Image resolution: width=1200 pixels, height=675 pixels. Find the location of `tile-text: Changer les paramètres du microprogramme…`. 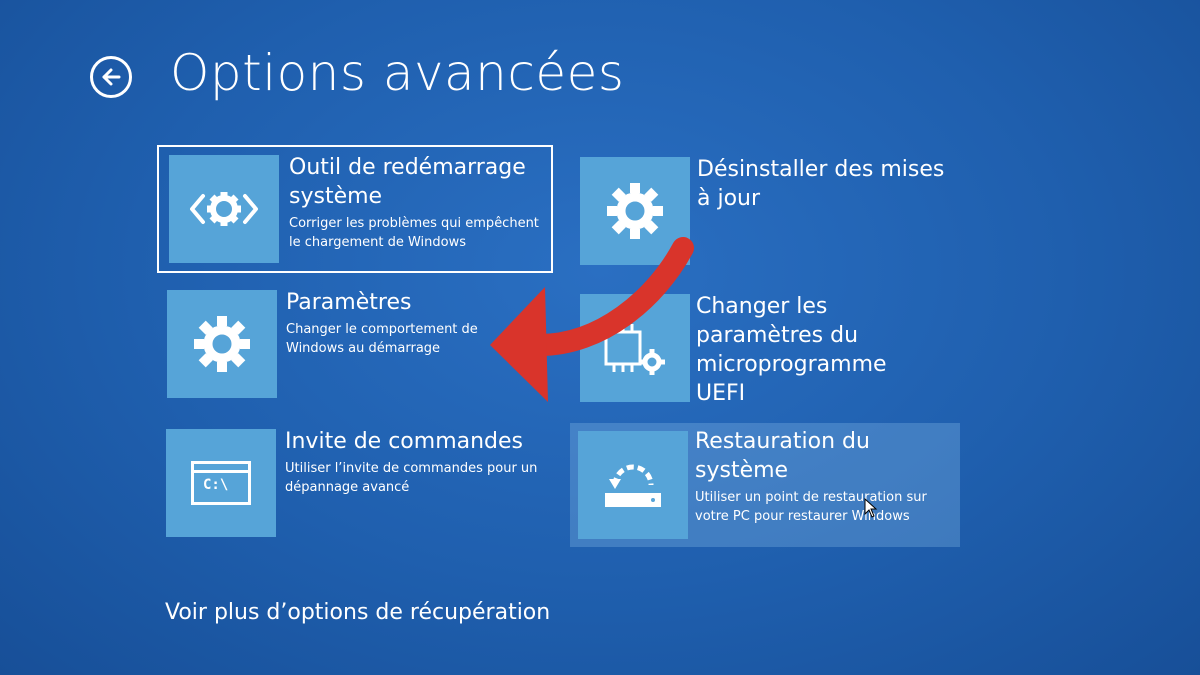

tile-text: Changer les paramètres du microprogramme… is located at coordinates (791, 350).